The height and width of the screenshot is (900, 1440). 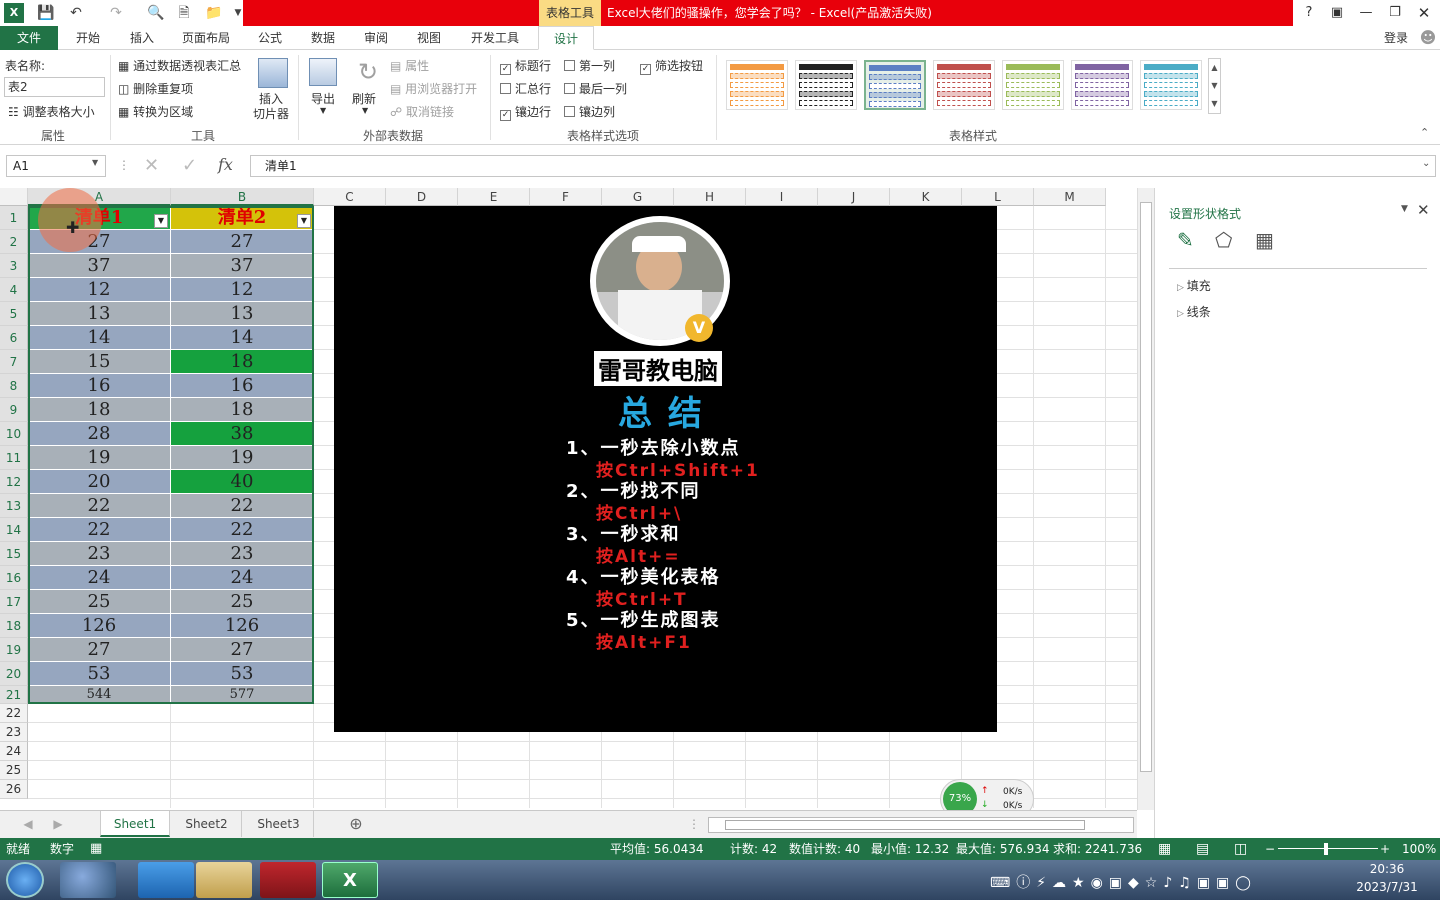 What do you see at coordinates (1423, 210) in the screenshot?
I see `pane-close-icon: ✕` at bounding box center [1423, 210].